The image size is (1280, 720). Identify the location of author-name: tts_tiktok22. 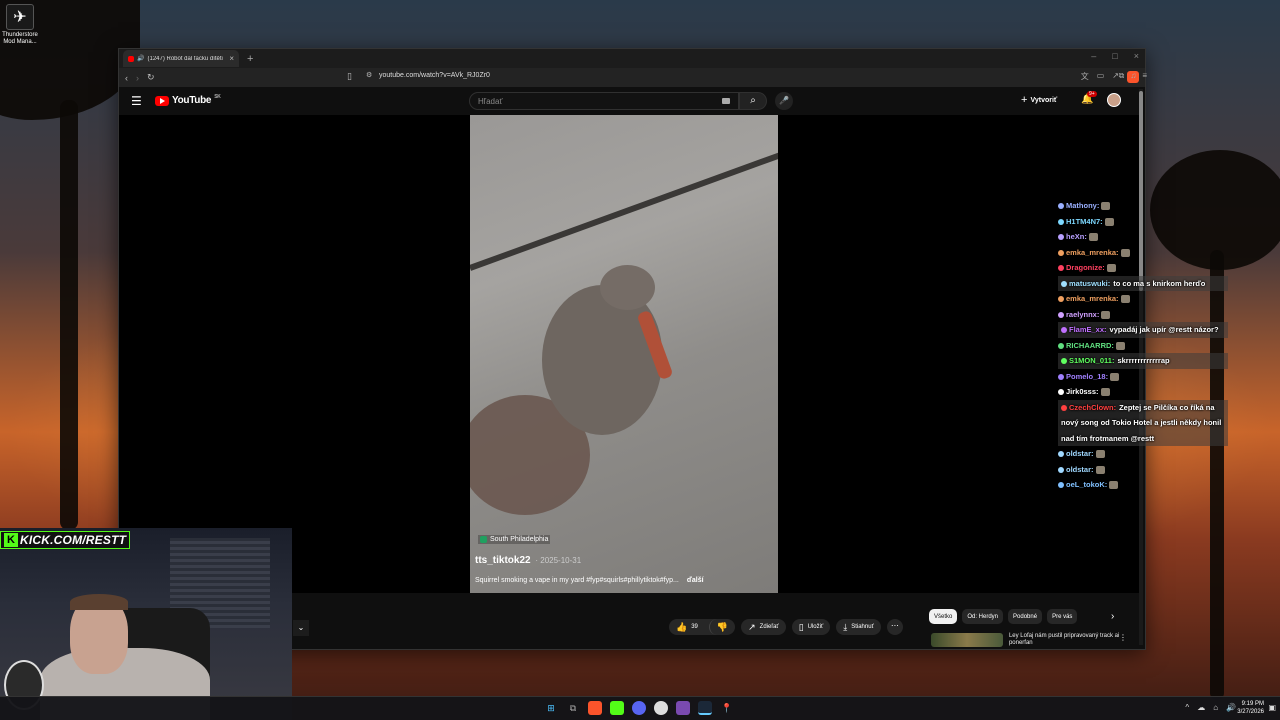
(503, 560).